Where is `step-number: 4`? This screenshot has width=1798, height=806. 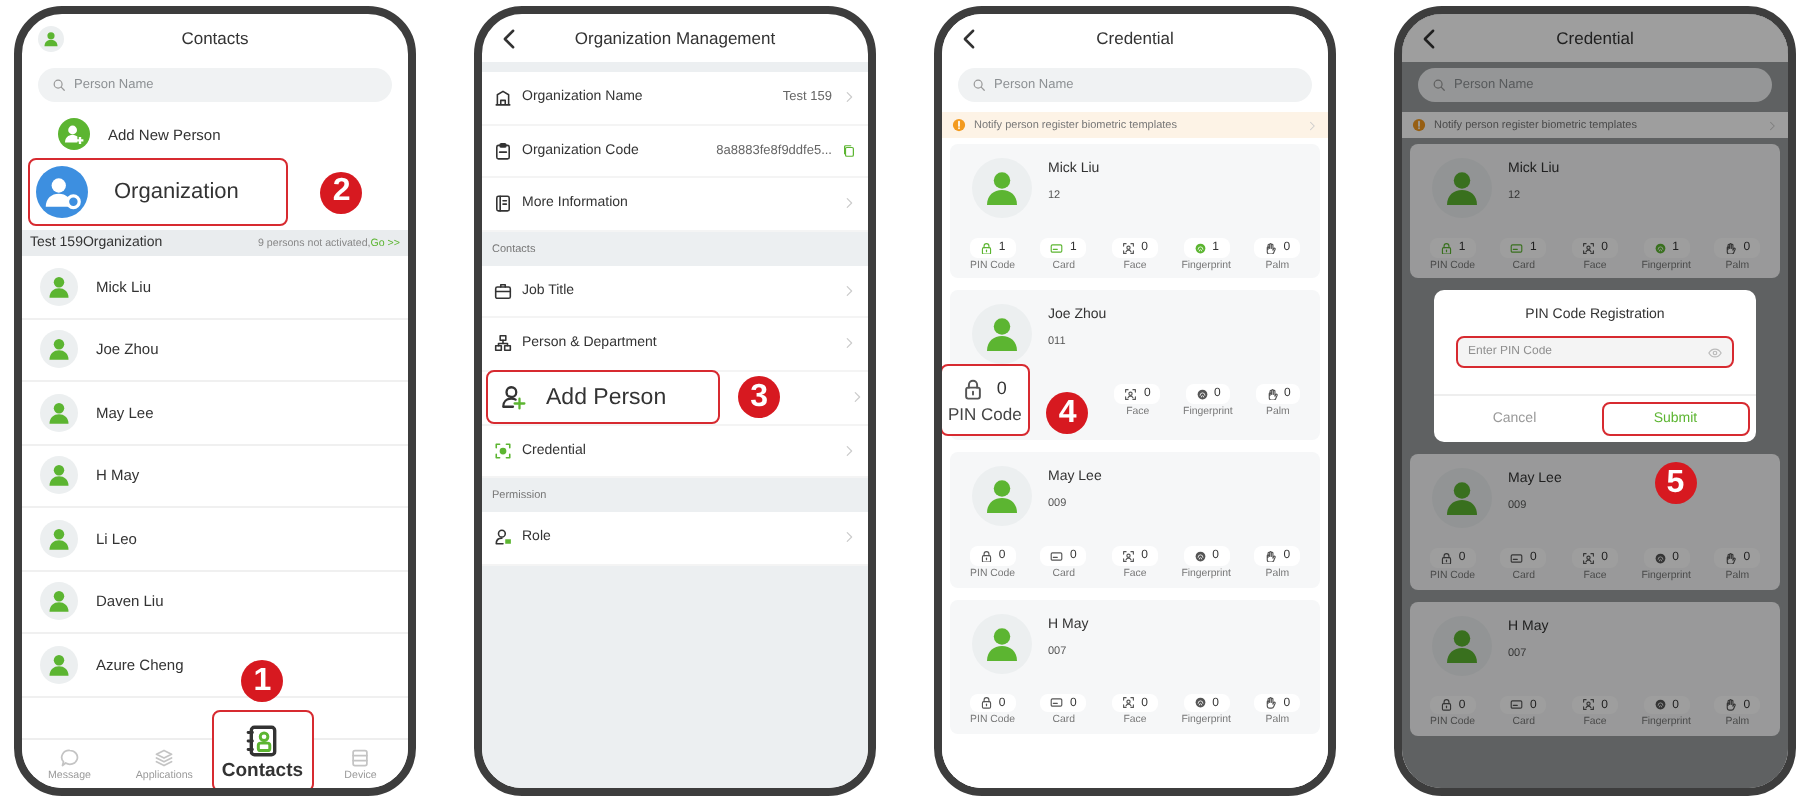 step-number: 4 is located at coordinates (1067, 413).